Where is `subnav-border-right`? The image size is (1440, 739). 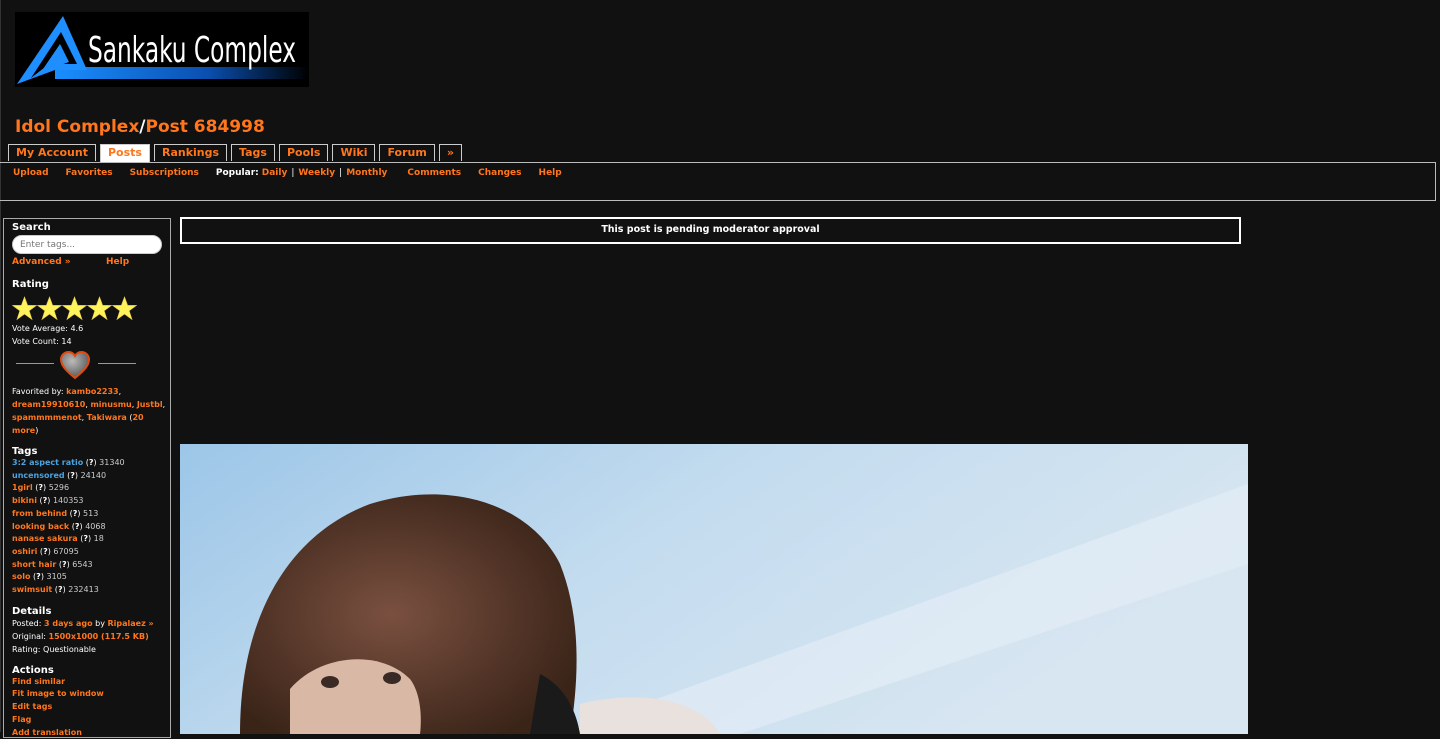 subnav-border-right is located at coordinates (1435, 181).